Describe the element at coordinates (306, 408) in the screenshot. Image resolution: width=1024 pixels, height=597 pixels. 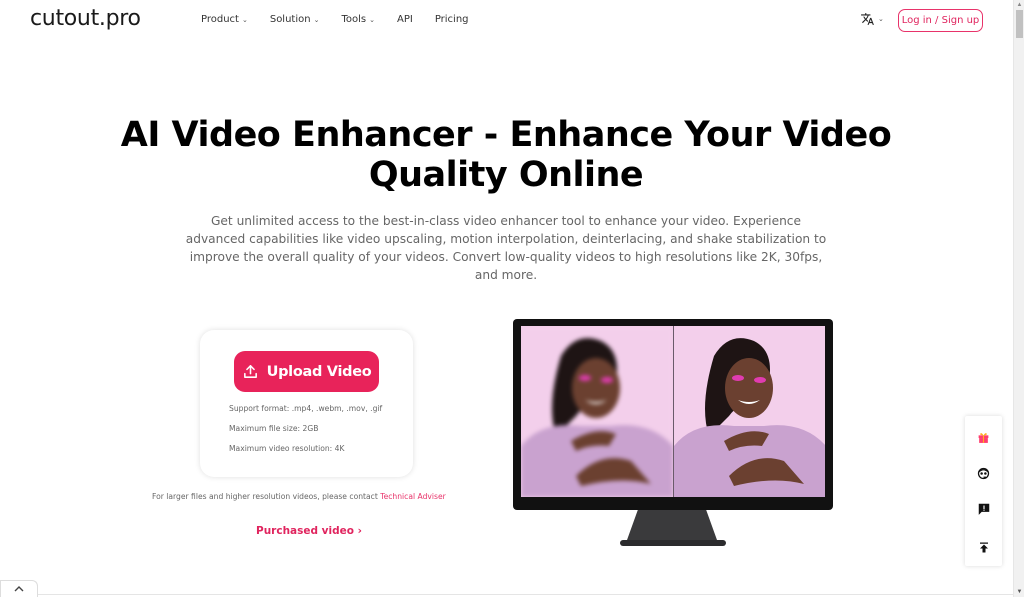
I see `spec-format: Support format: .mp4, .webm, .mov, .gif` at that location.